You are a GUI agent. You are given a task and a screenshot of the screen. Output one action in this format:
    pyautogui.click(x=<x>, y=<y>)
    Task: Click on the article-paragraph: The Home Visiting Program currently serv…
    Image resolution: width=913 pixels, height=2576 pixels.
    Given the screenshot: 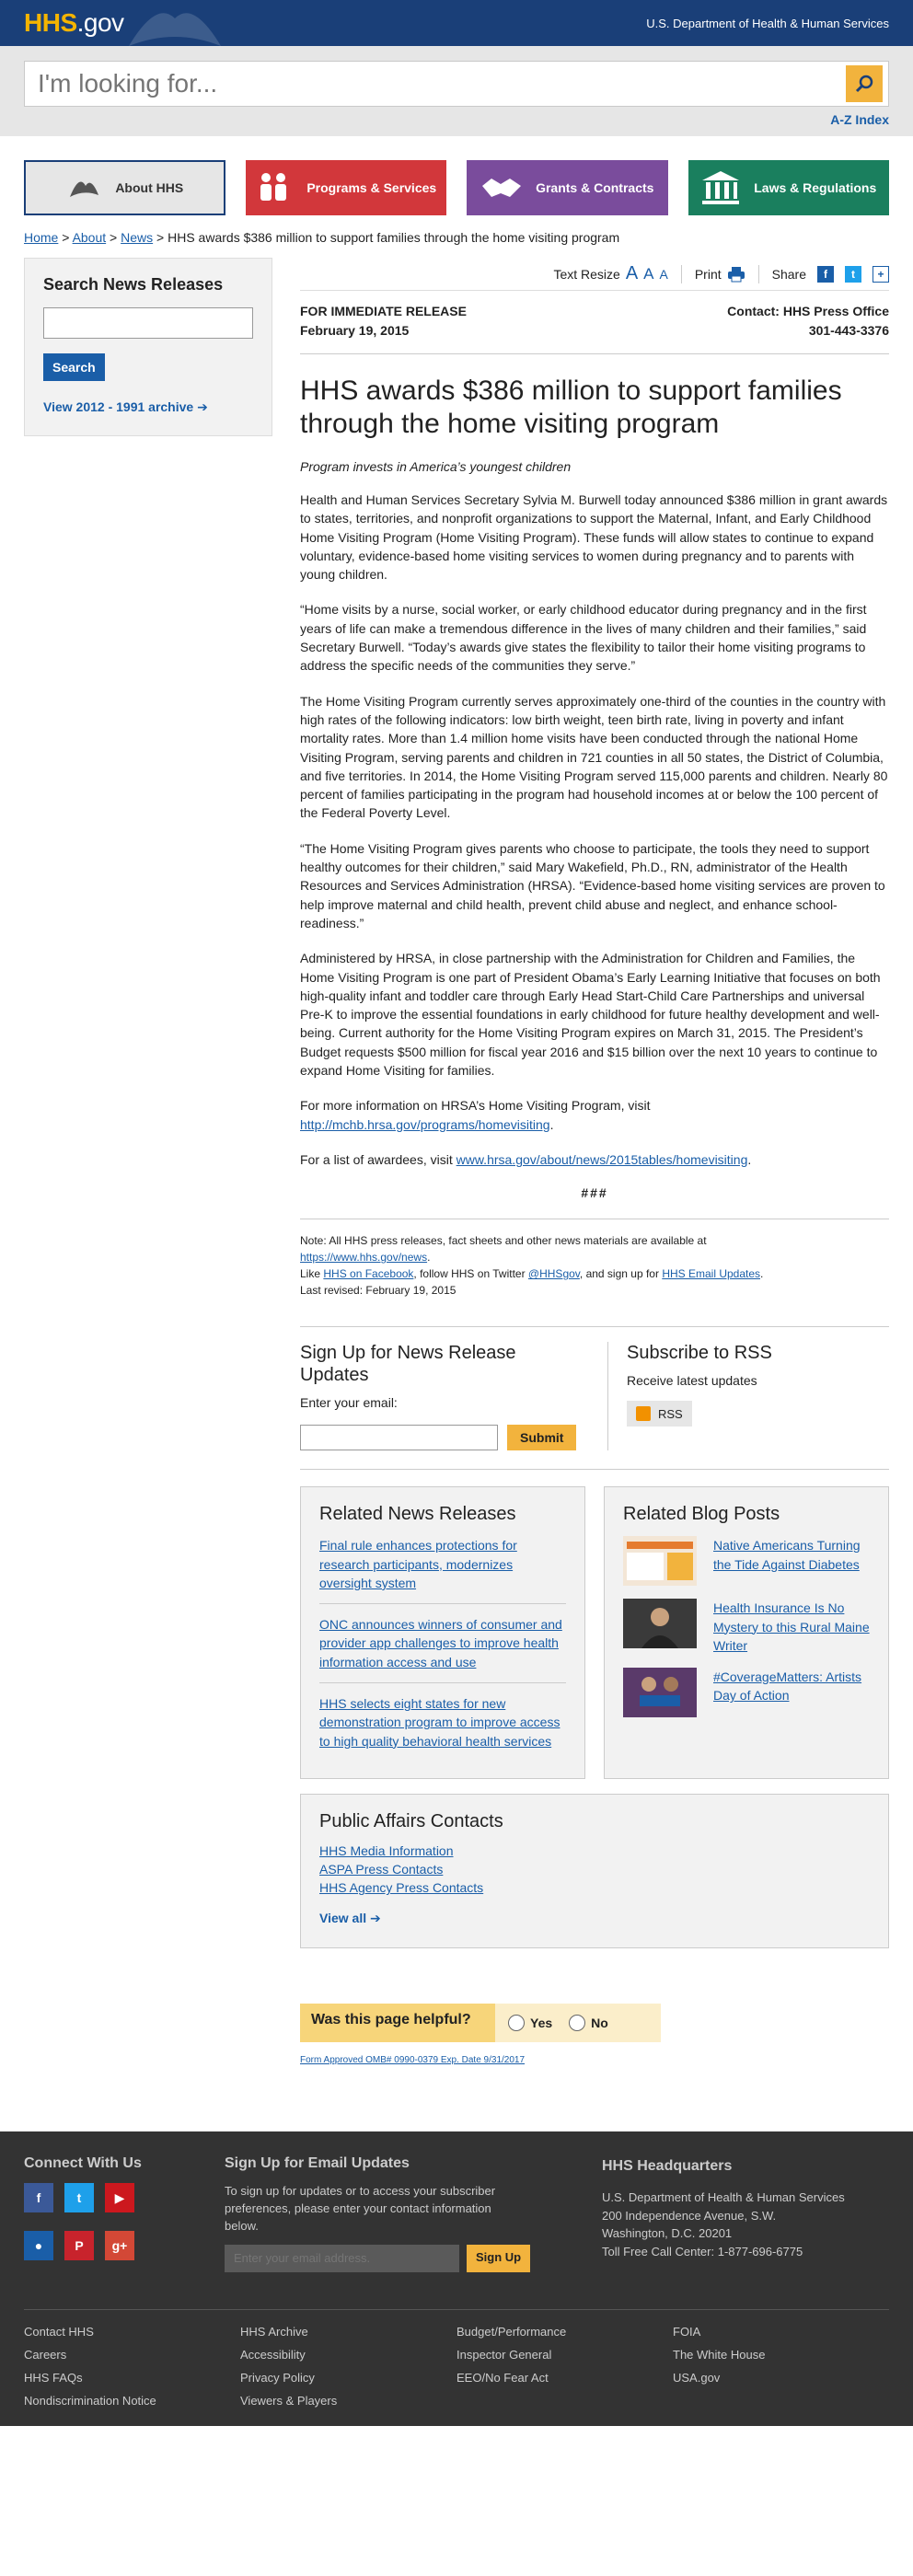 What is the action you would take?
    pyautogui.click(x=594, y=757)
    